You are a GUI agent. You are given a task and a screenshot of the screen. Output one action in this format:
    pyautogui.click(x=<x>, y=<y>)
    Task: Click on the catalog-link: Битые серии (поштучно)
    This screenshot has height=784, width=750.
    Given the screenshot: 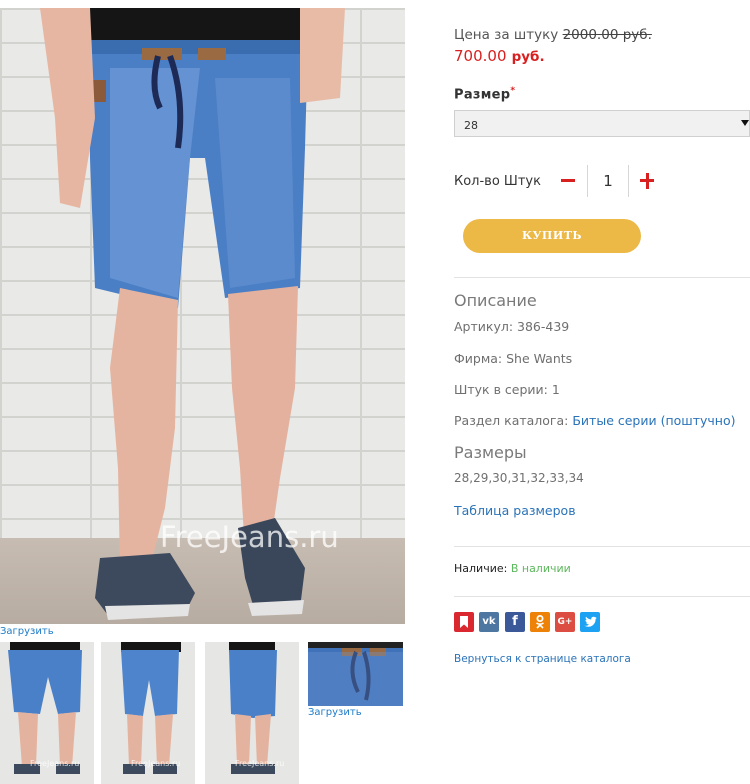 What is the action you would take?
    pyautogui.click(x=653, y=420)
    